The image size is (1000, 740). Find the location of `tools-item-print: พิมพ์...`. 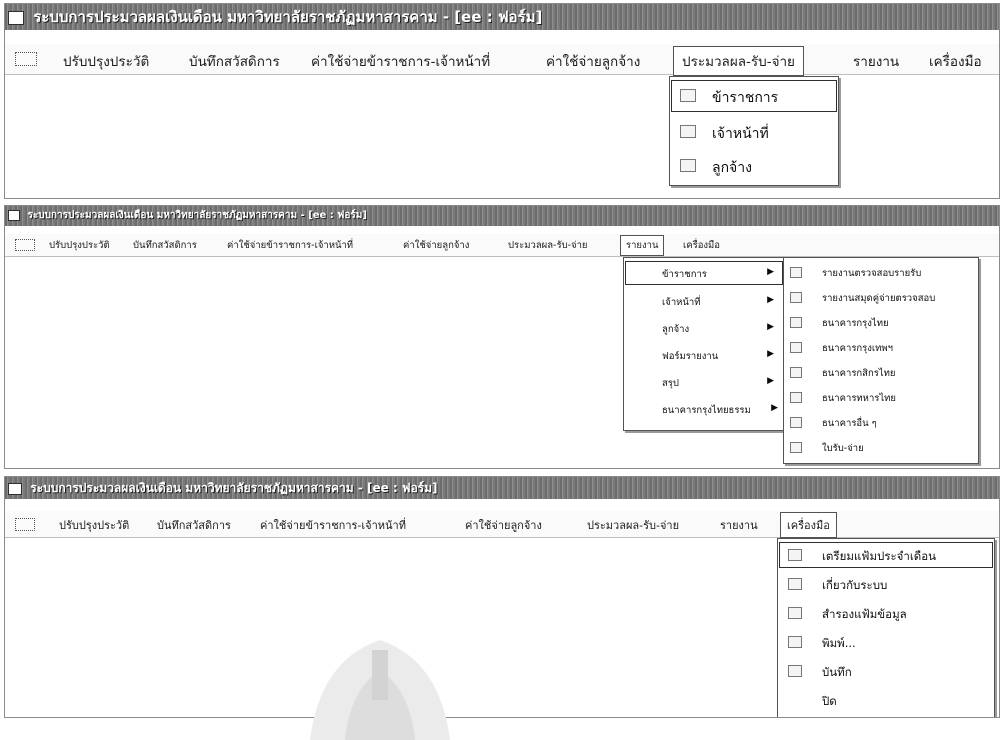

tools-item-print: พิมพ์... is located at coordinates (886, 642).